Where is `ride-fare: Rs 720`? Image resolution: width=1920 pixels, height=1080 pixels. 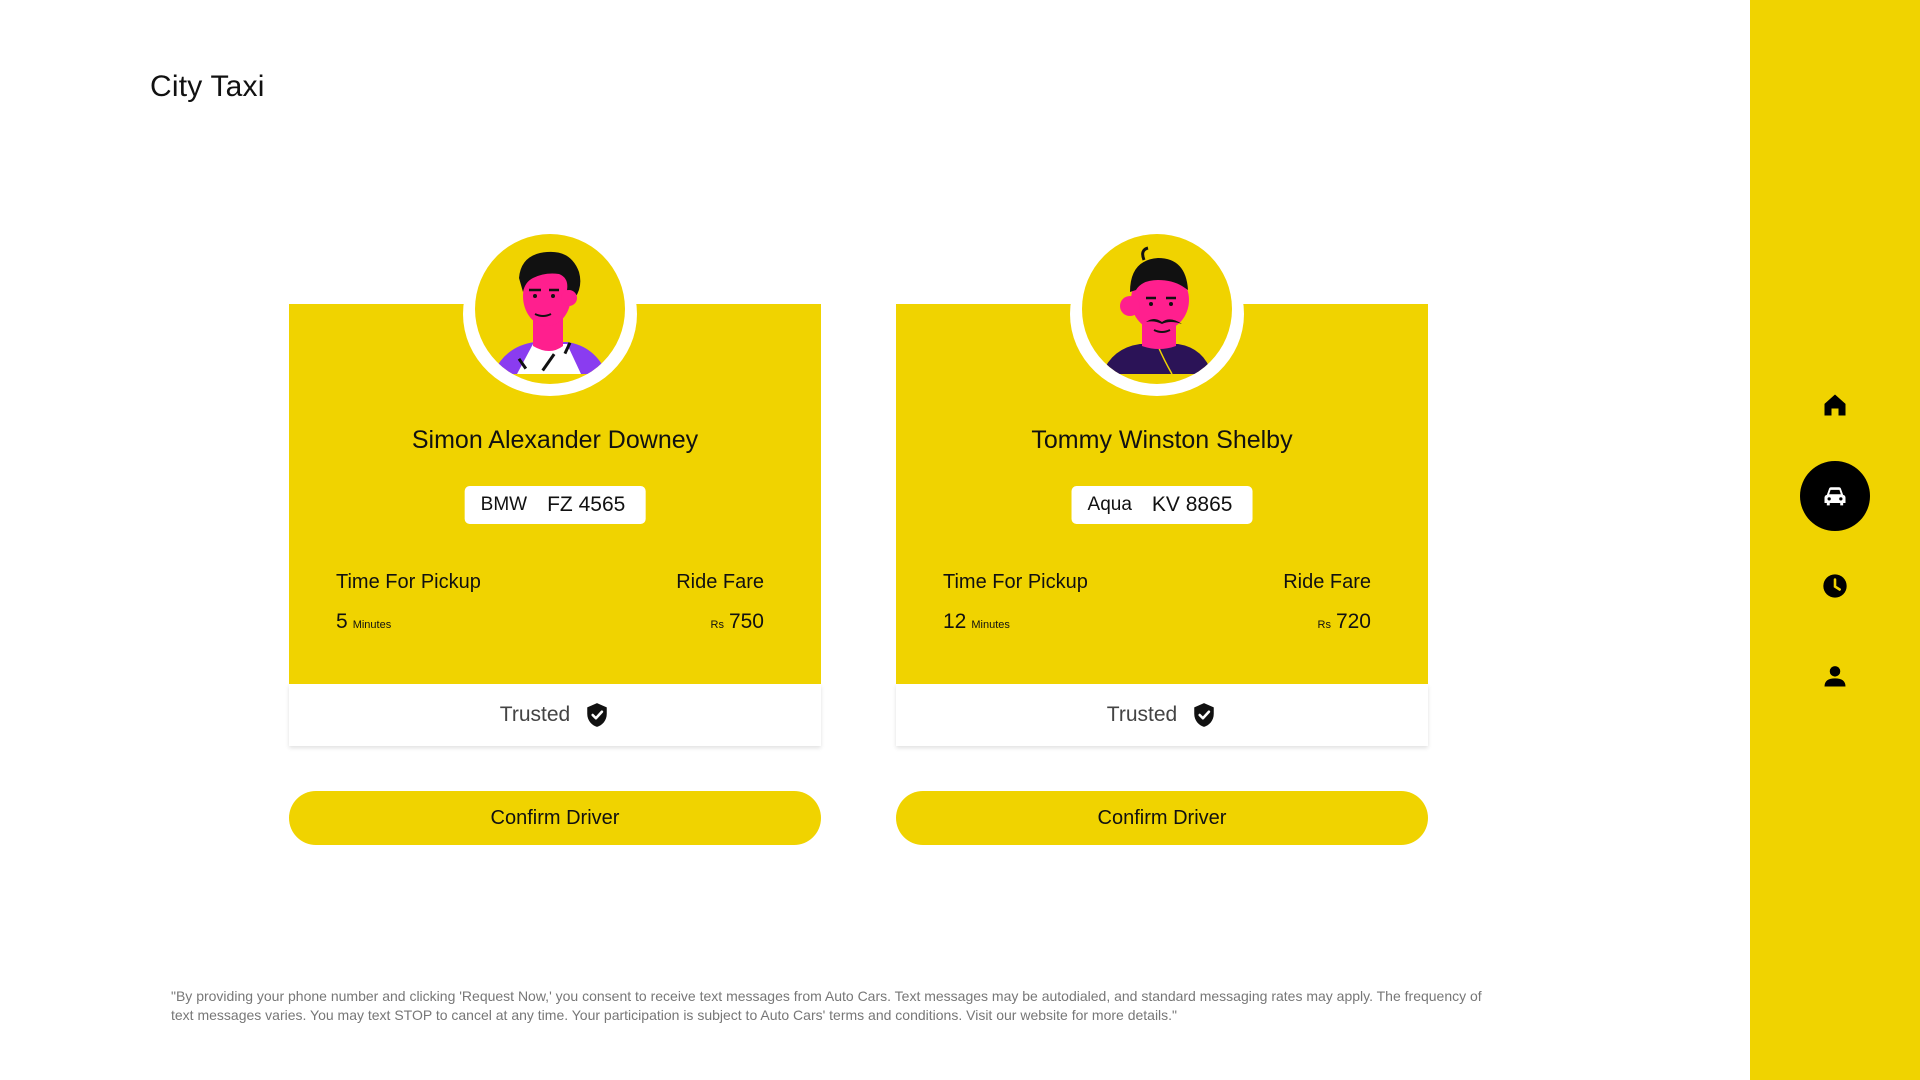
ride-fare: Rs 720 is located at coordinates (1345, 622).